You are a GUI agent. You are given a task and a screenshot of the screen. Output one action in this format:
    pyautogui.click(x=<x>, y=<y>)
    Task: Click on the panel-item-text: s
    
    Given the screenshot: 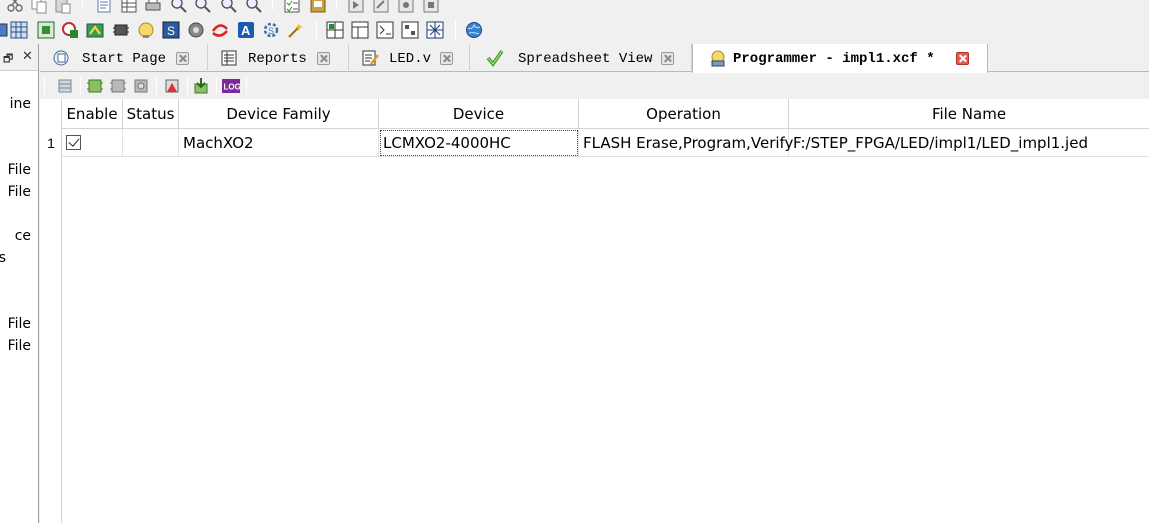 What is the action you would take?
    pyautogui.click(x=3, y=258)
    